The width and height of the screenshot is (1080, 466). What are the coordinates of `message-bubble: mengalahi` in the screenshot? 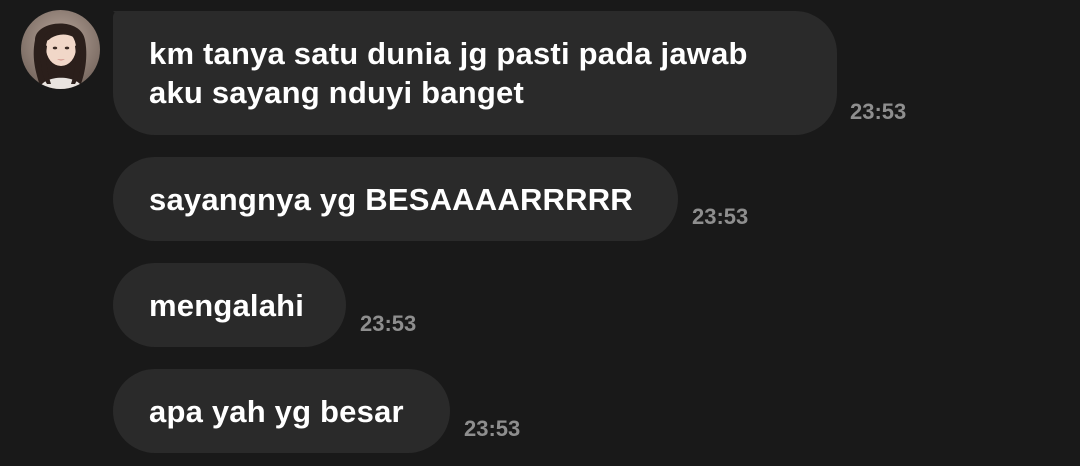 It's located at (229, 305).